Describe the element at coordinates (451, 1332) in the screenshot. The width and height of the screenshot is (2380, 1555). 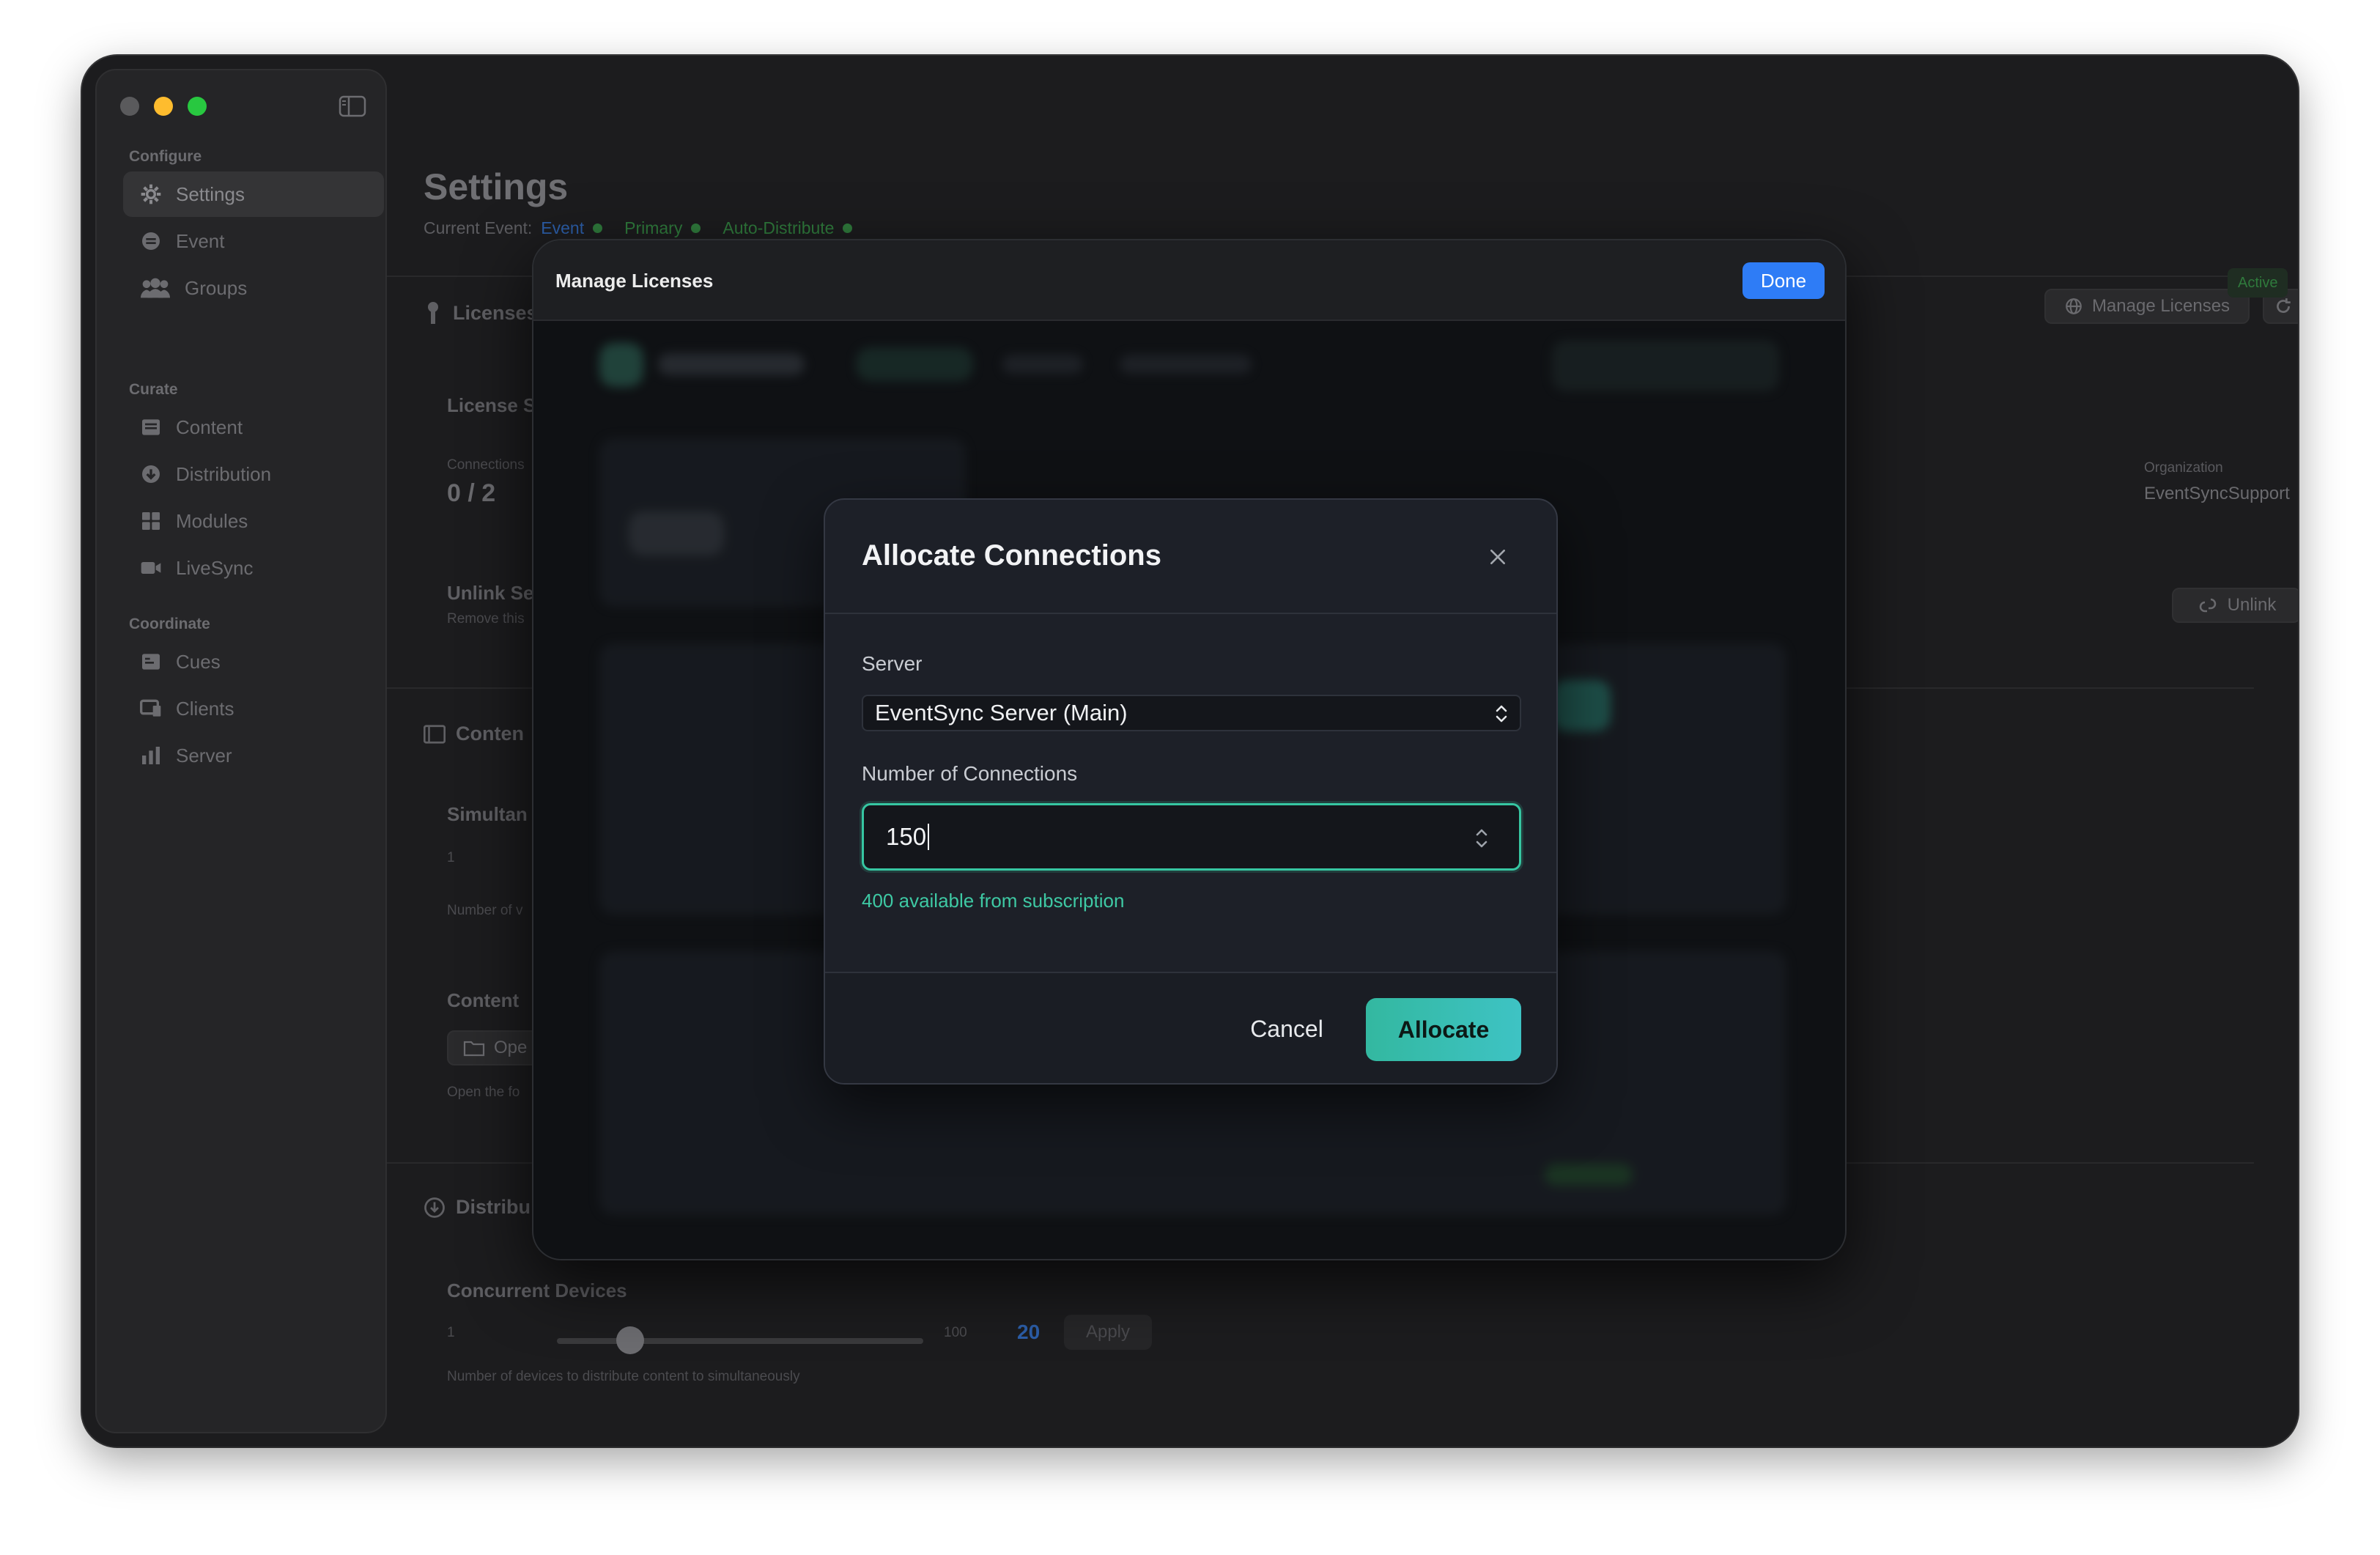
I see `concurrent-min: 1` at that location.